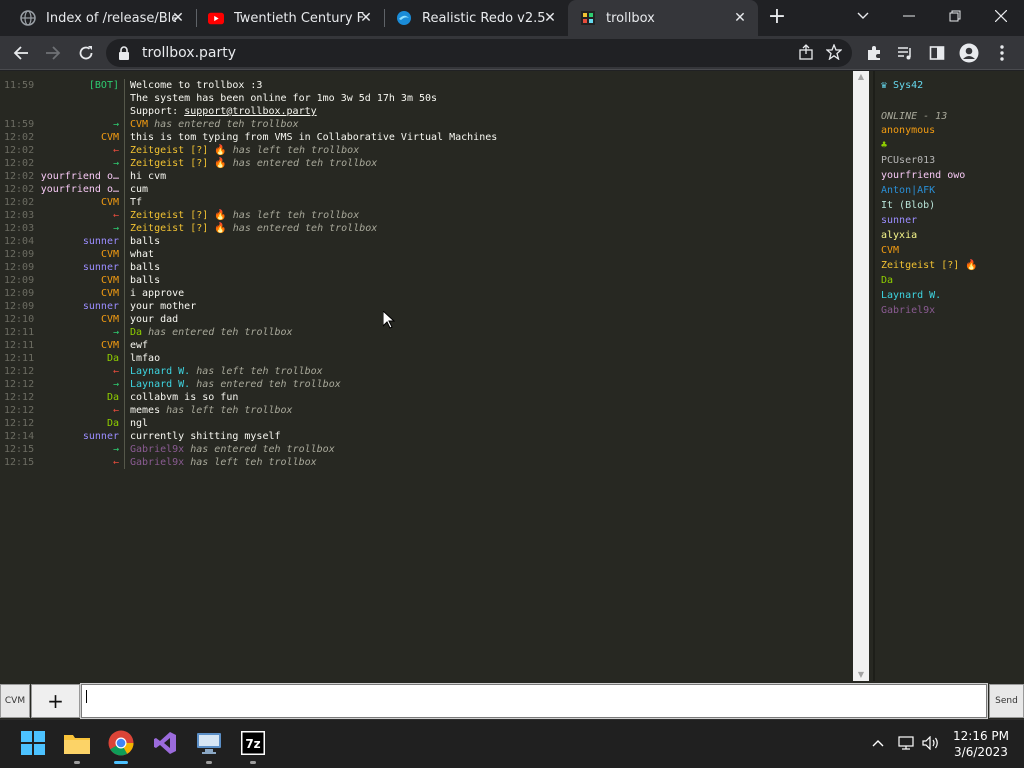 The image size is (1024, 768). I want to click on tab-search-chevron-icon, so click(863, 16).